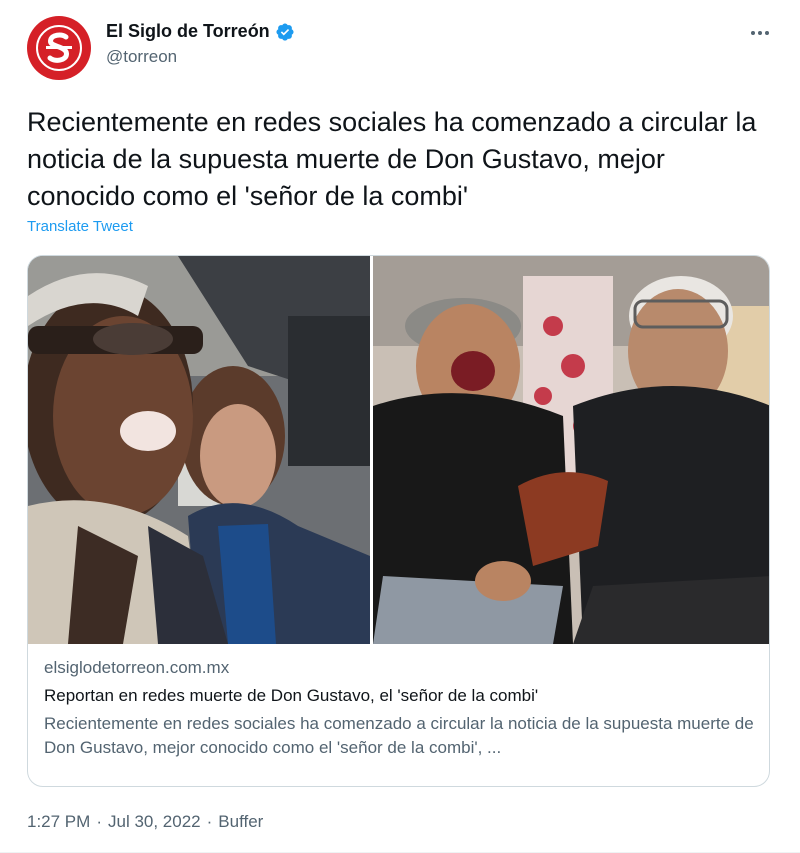  I want to click on verified-badge-icon, so click(285, 31).